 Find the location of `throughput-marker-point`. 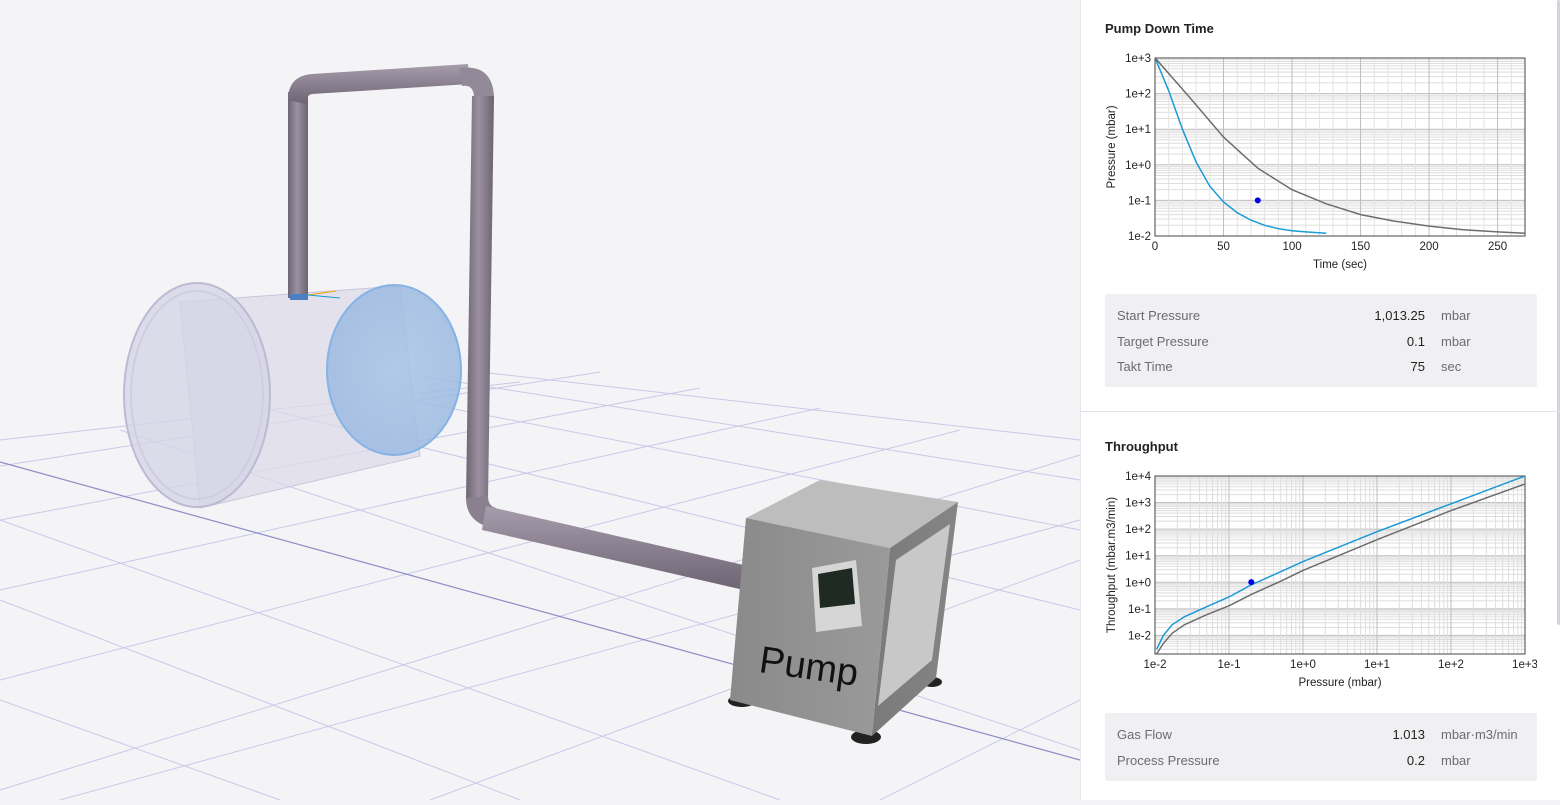

throughput-marker-point is located at coordinates (1251, 582).